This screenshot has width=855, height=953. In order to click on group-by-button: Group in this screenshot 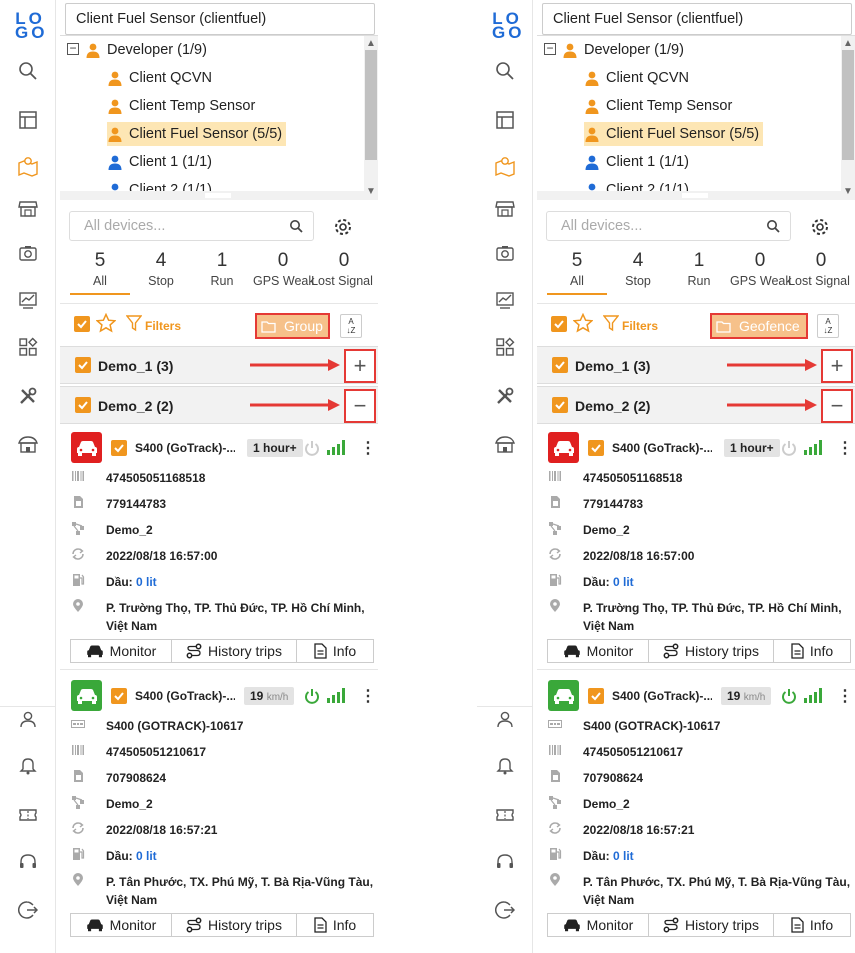, I will do `click(292, 326)`.